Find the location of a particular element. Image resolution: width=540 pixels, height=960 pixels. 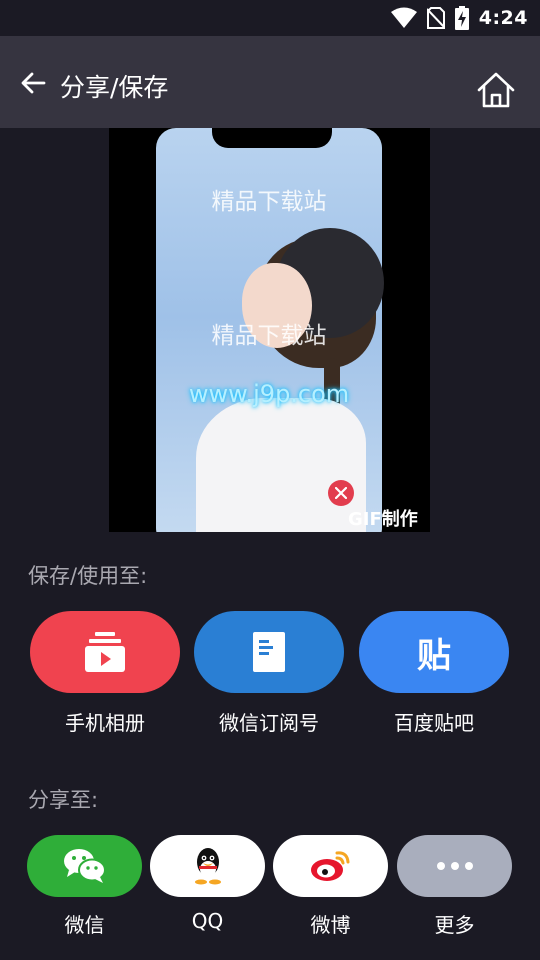

share-weibo-button is located at coordinates (330, 866).